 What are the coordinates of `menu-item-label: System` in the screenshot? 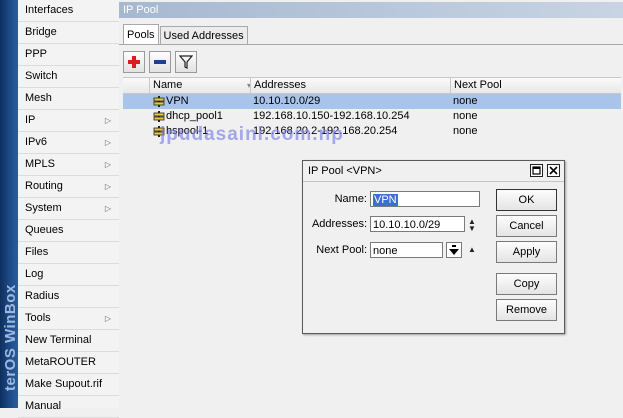 It's located at (43, 208).